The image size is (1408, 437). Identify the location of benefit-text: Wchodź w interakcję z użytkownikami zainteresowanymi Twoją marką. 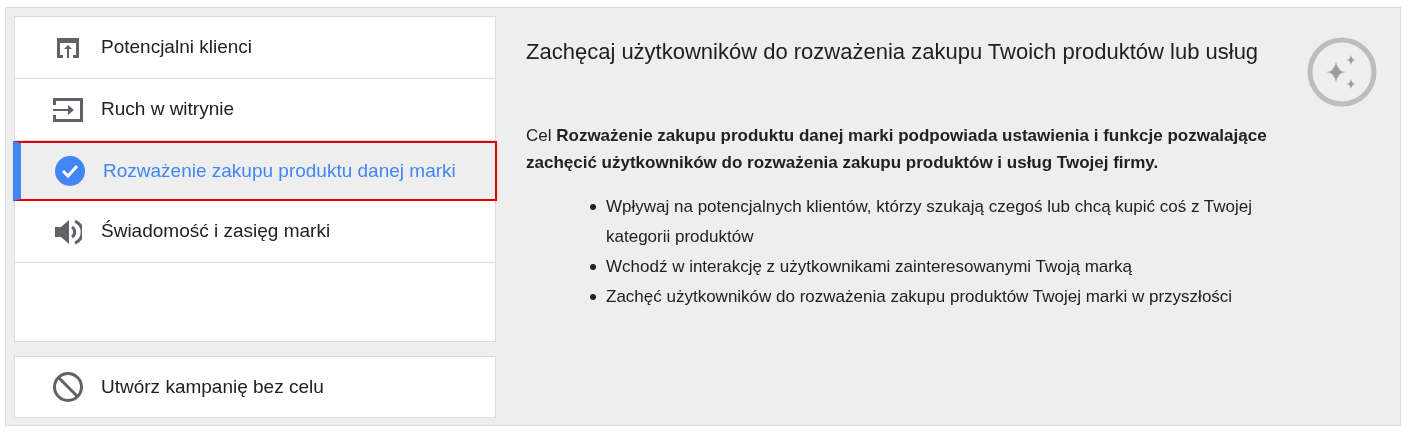
(869, 267).